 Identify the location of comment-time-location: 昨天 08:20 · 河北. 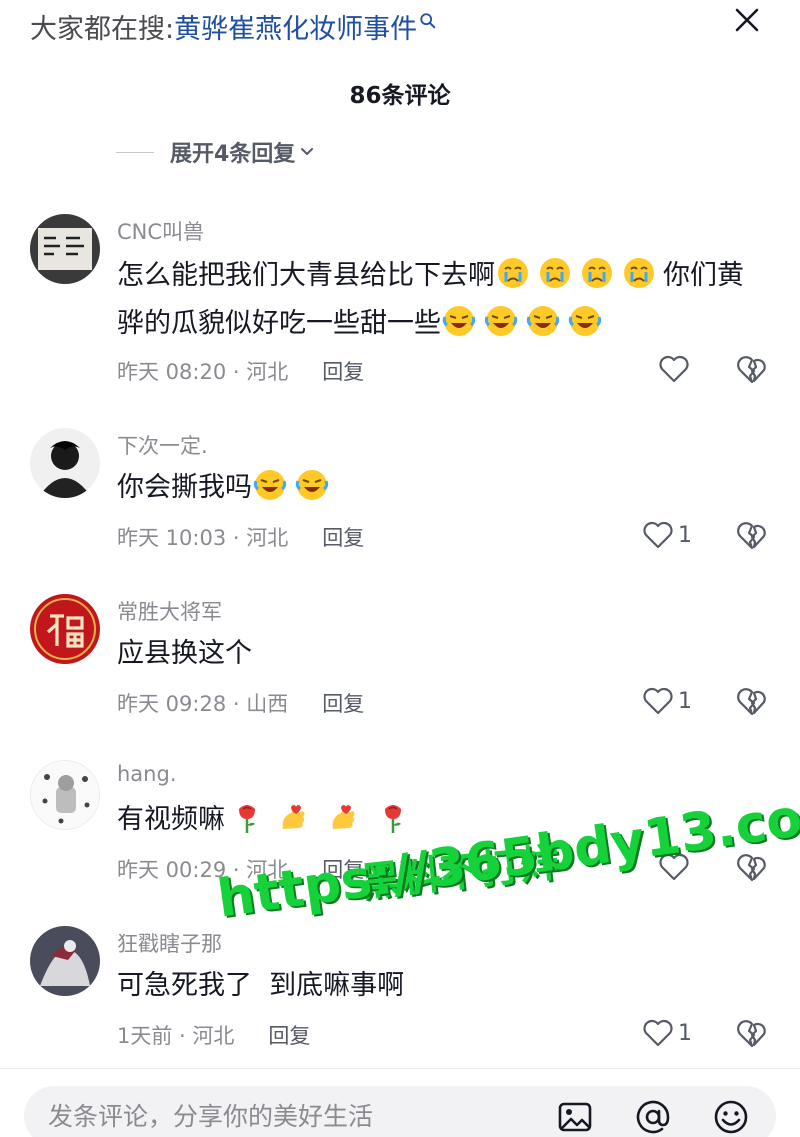
(203, 372).